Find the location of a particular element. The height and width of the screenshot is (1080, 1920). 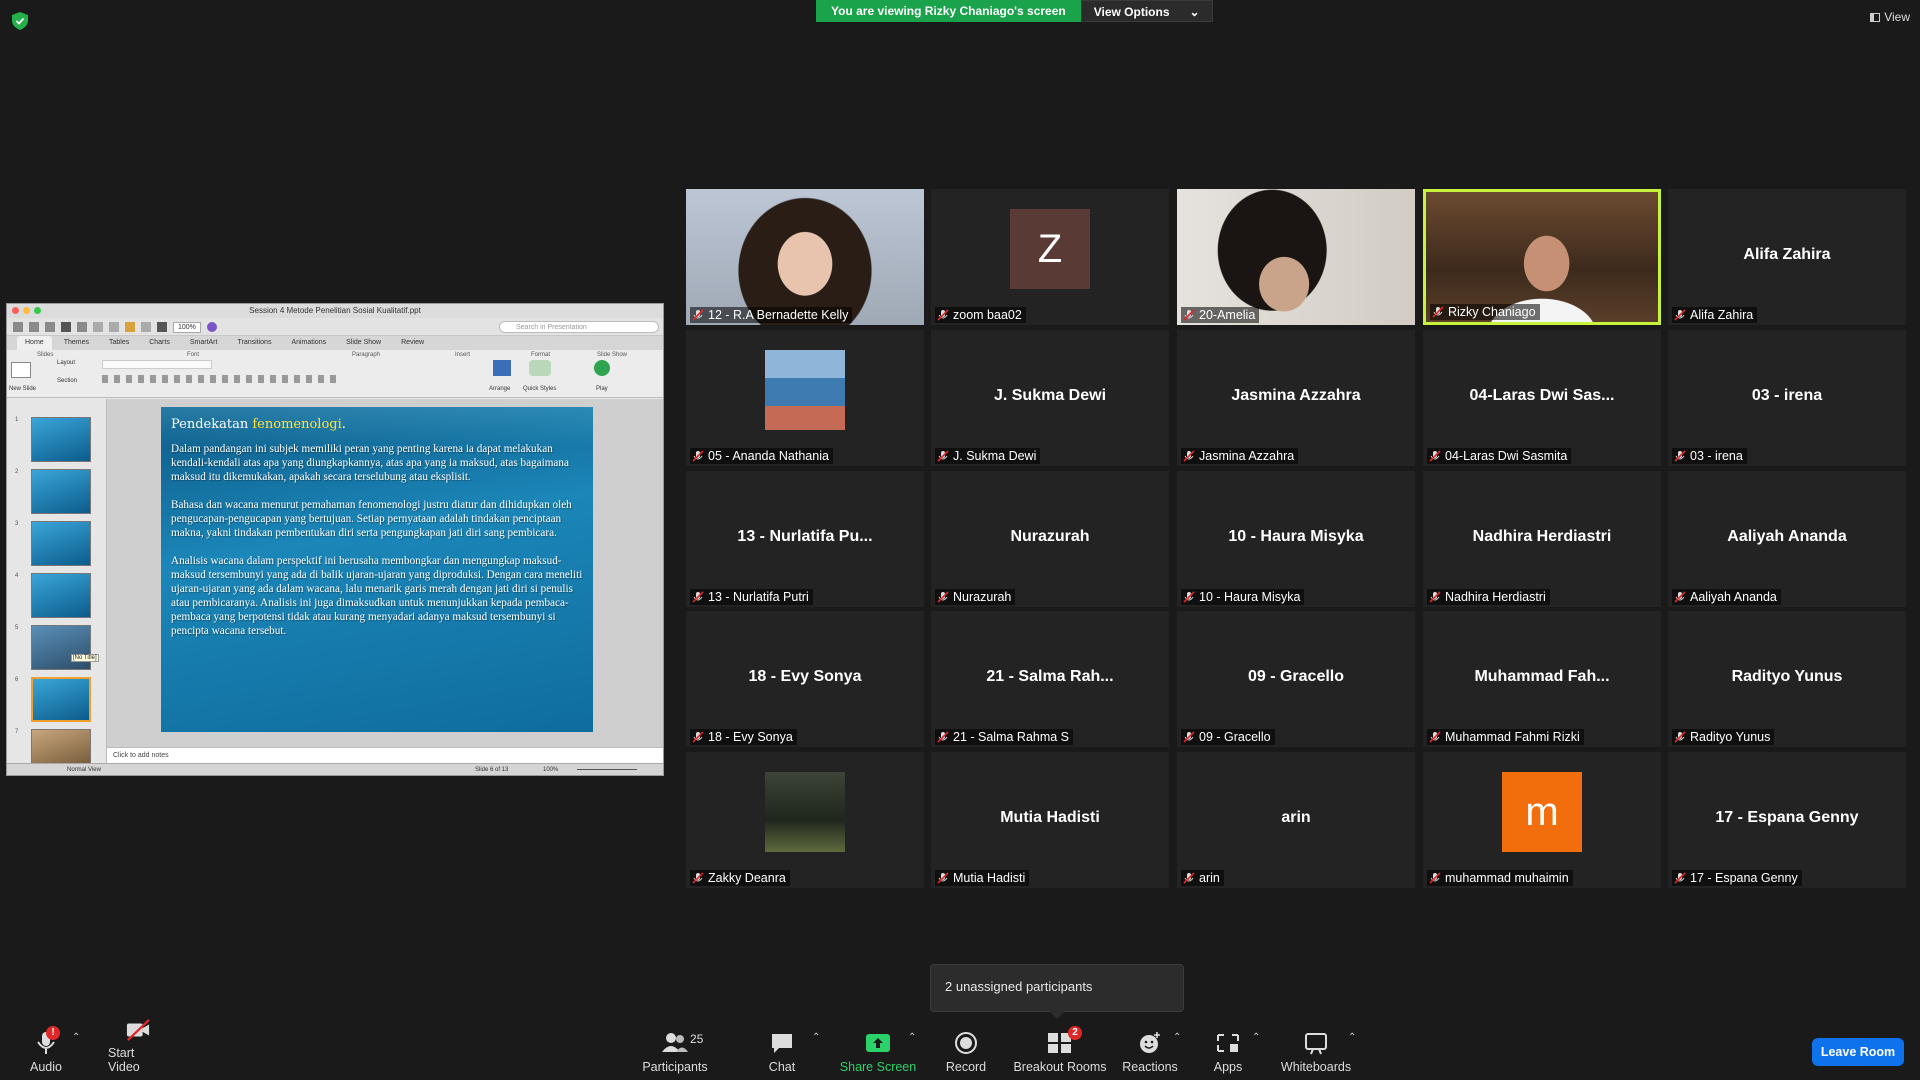

participant-tile-10-haura-misyka: 10 - Haura Misyka 10 - Haura Misyka is located at coordinates (1296, 539).